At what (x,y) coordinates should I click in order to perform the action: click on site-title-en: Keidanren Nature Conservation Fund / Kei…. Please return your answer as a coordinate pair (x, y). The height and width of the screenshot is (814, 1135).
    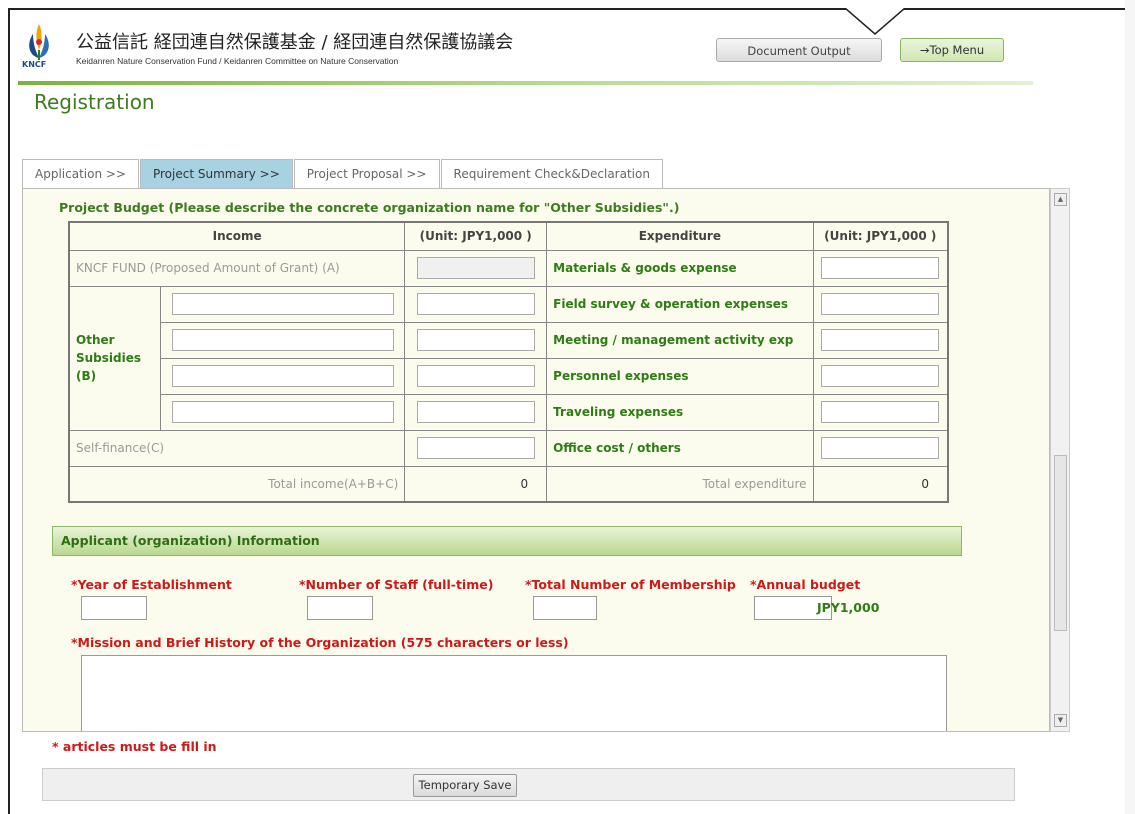
    Looking at the image, I should click on (237, 61).